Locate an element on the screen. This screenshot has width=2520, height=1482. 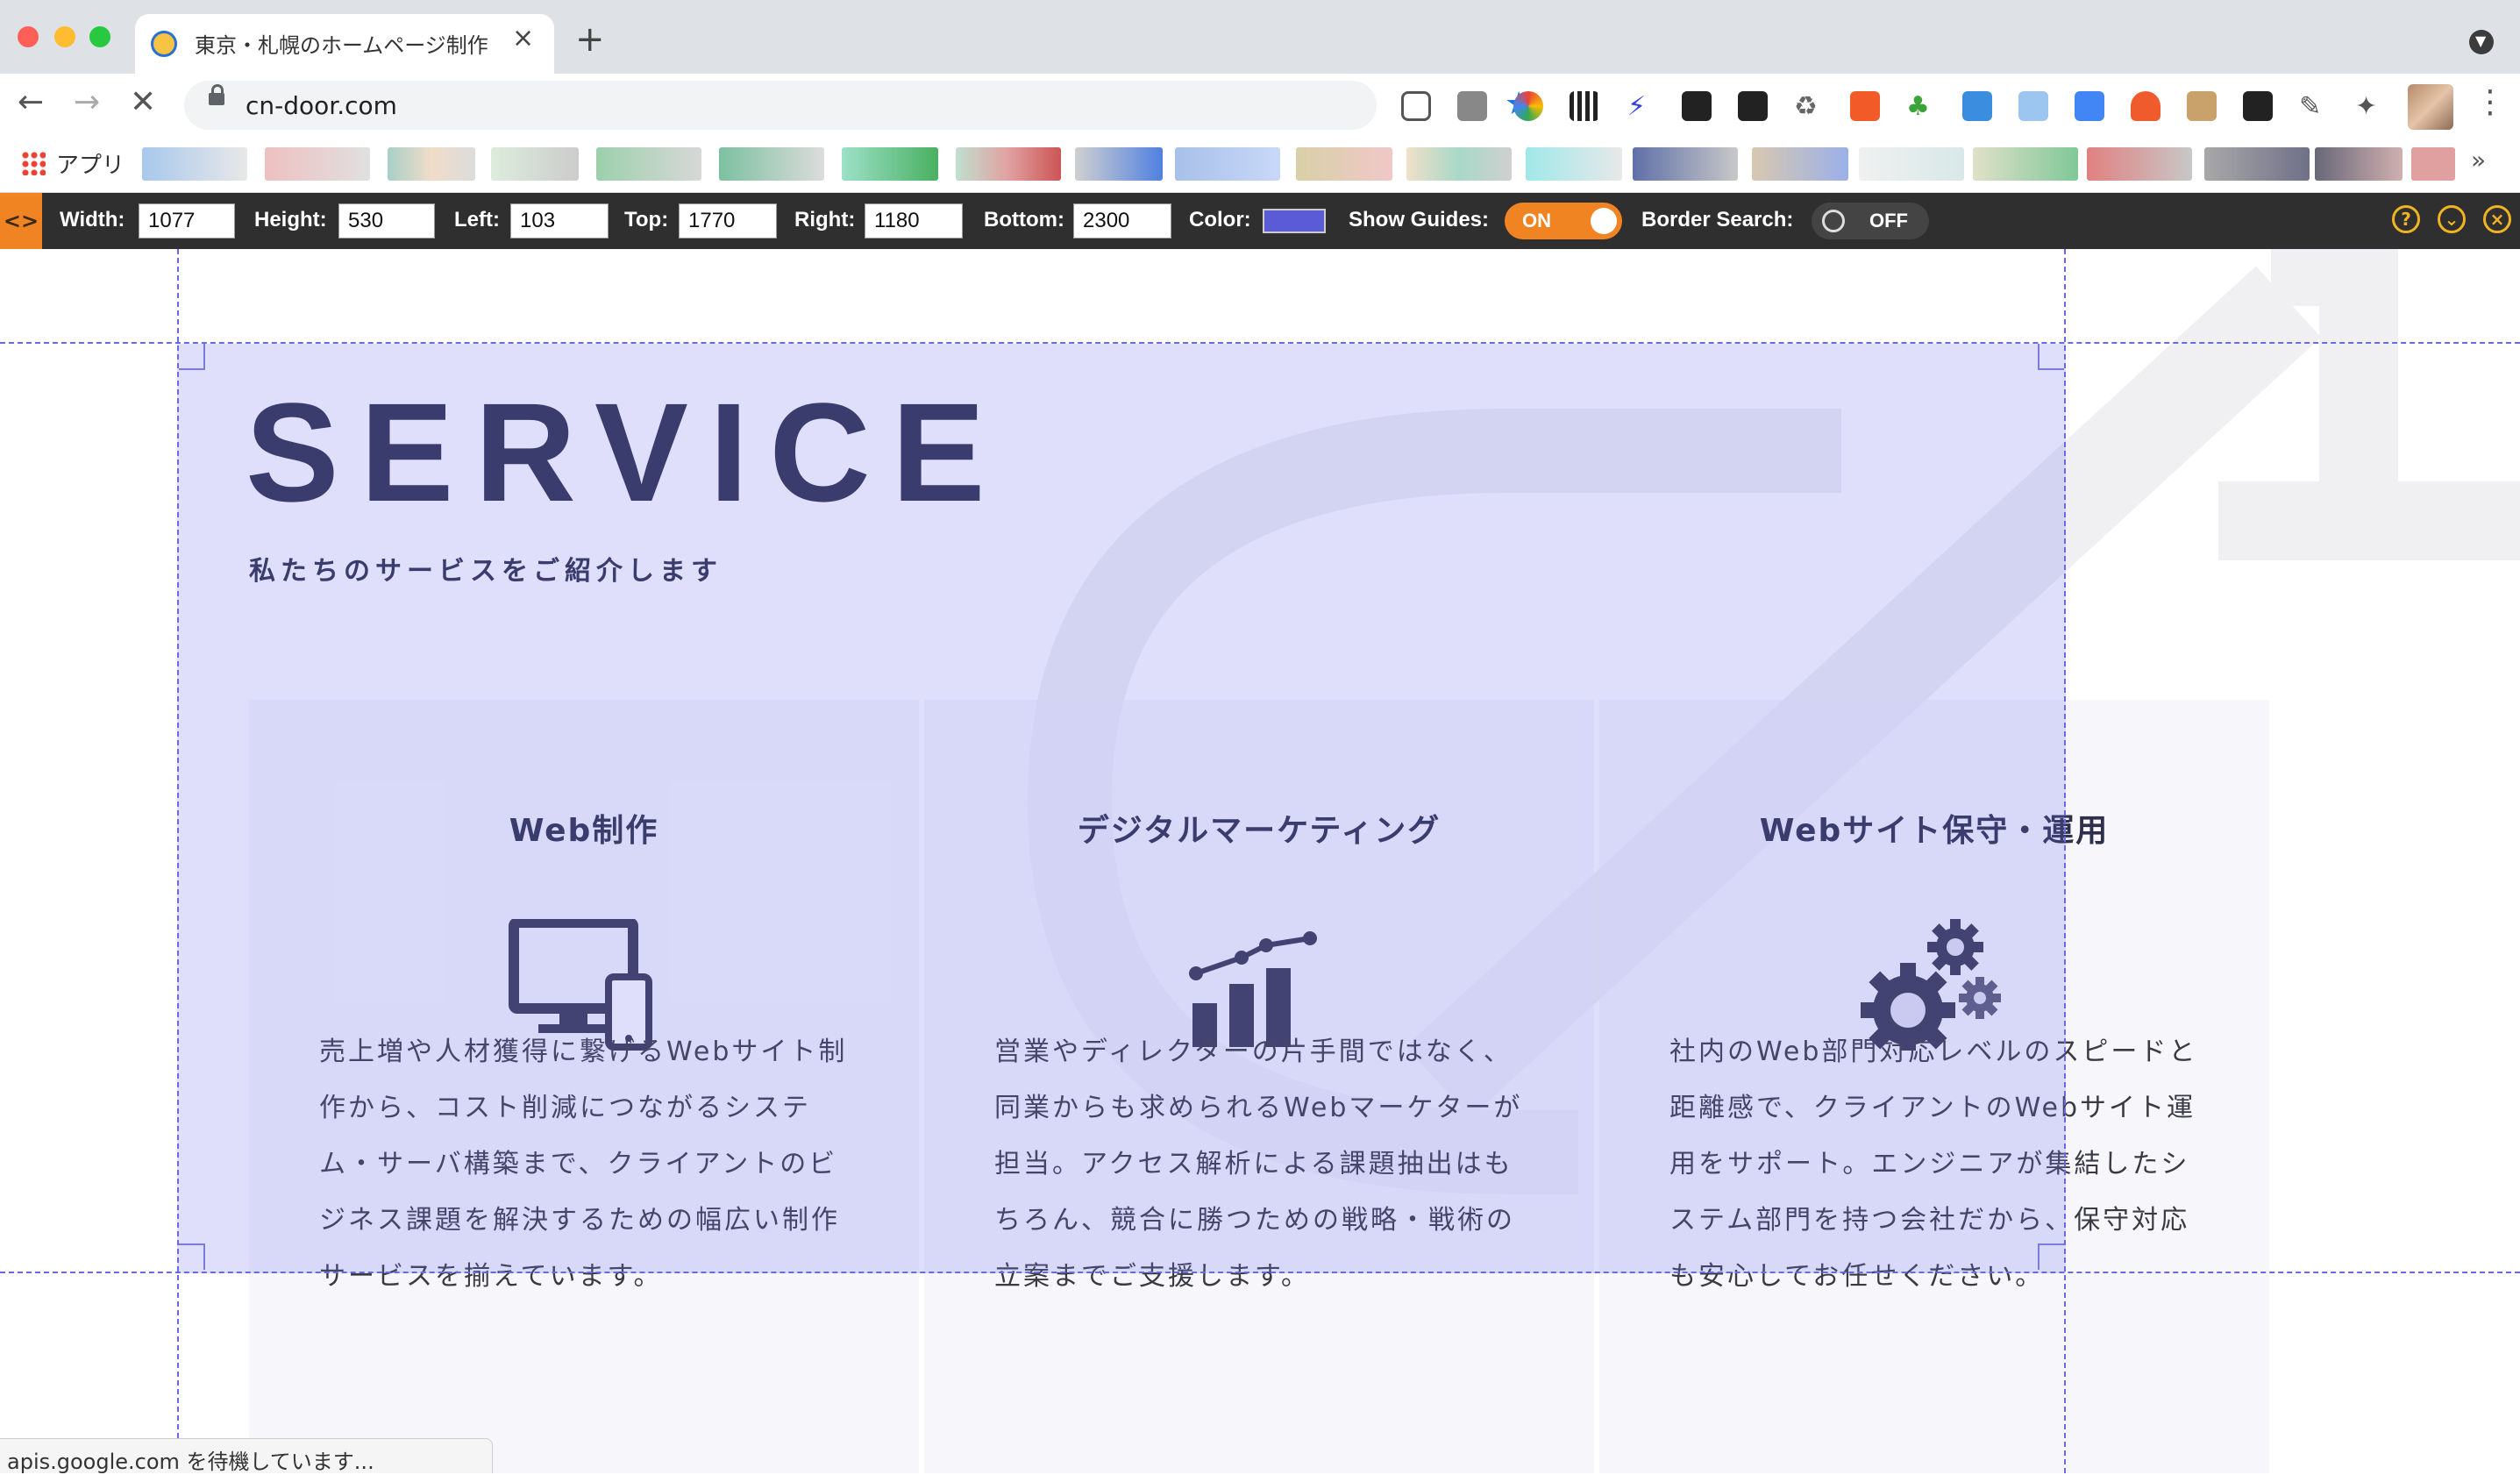
eyedropper-extension-icon: ✎ is located at coordinates (2314, 106).